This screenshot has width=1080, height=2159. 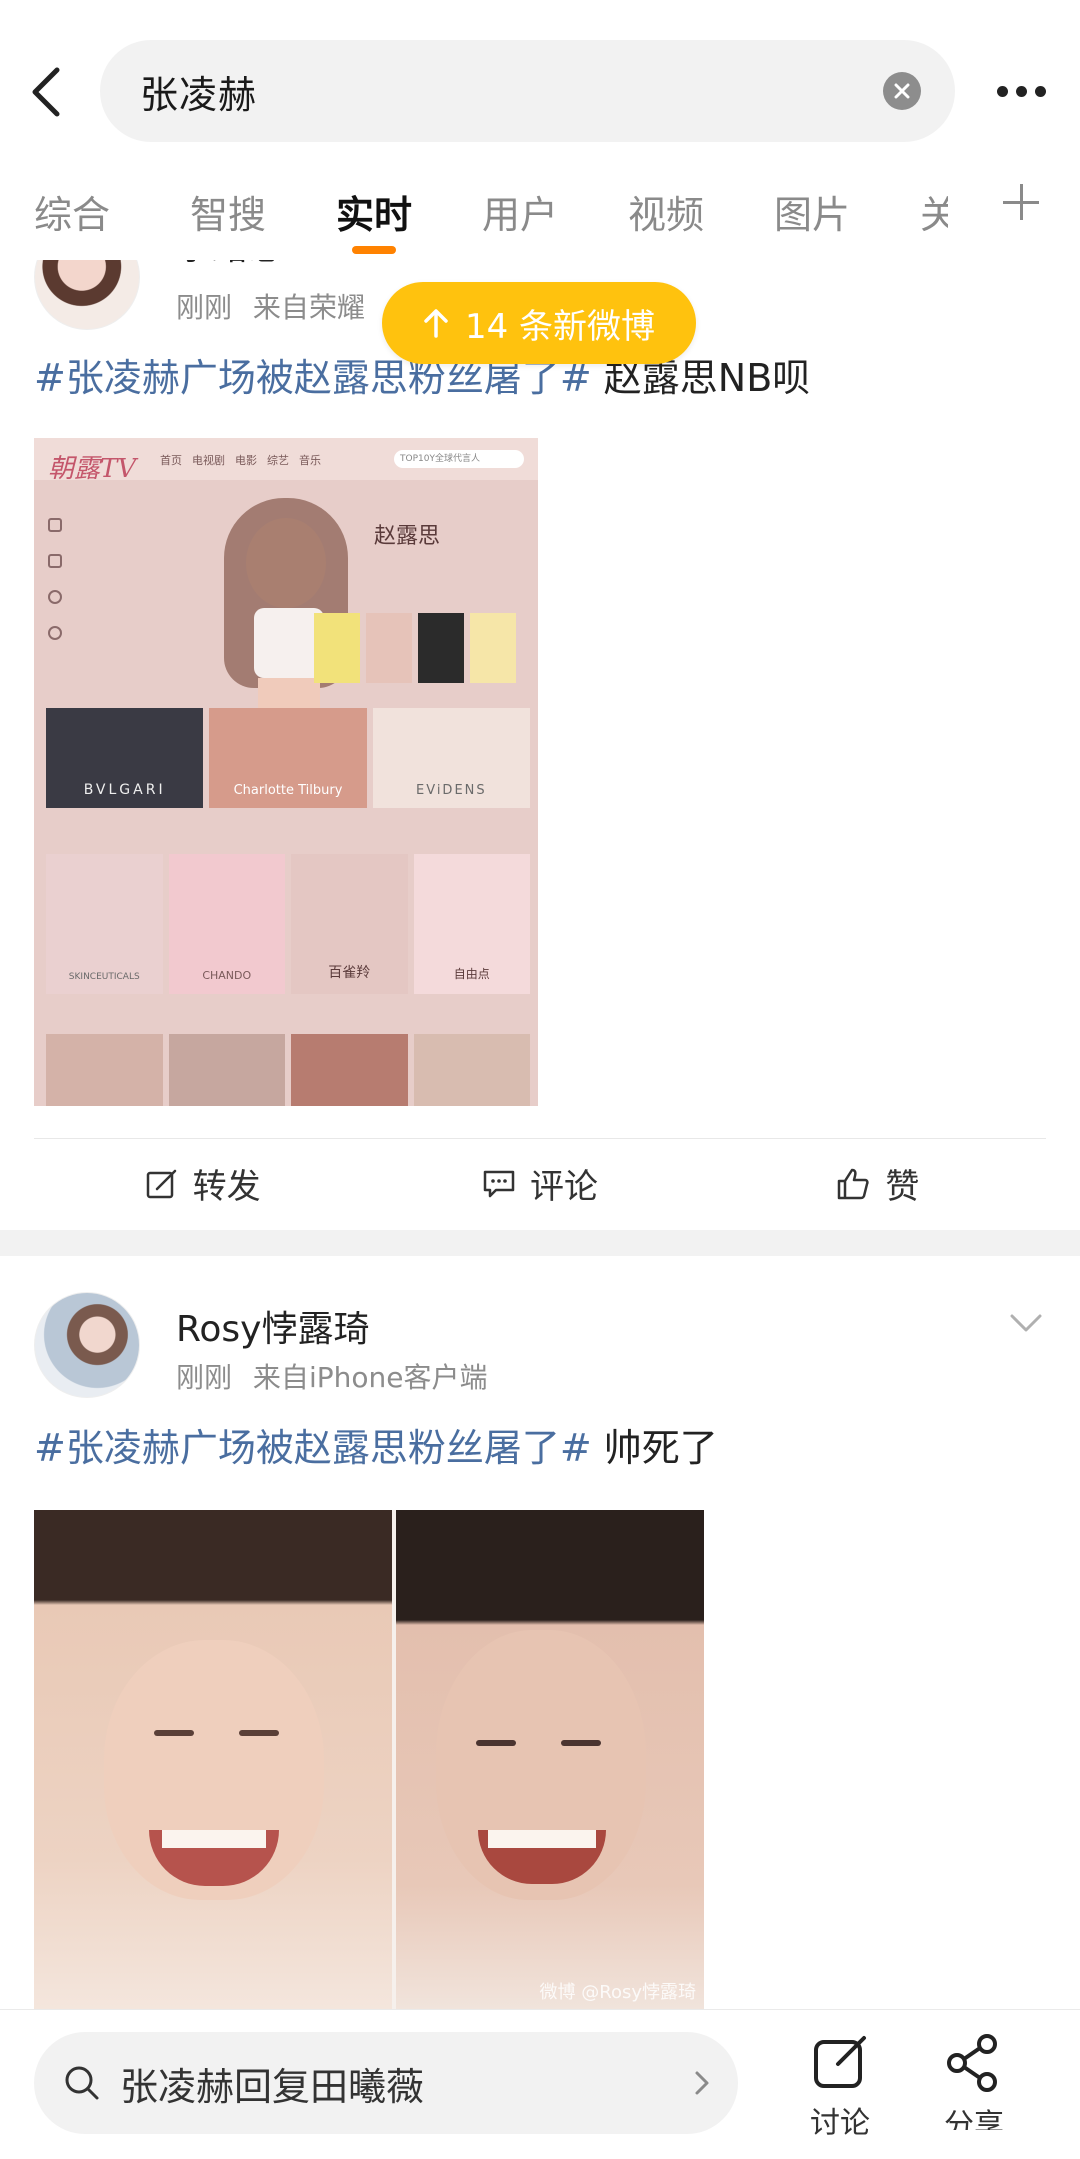 I want to click on new-posts-button: 14 条新微博, so click(x=539, y=323).